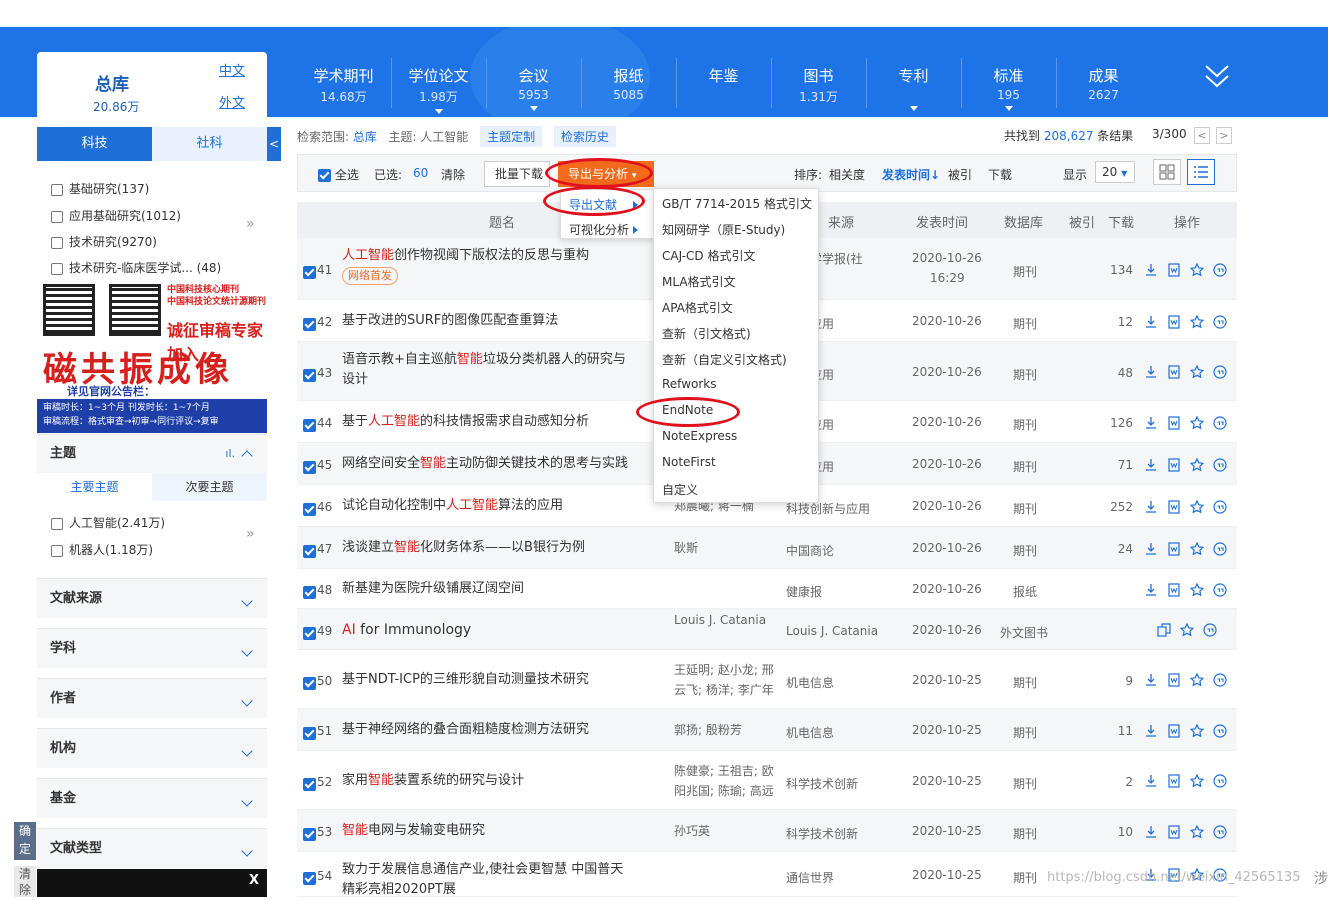  I want to click on result-title-link: 浅谈建立智能化财务体系——以B银行为例, so click(497, 548).